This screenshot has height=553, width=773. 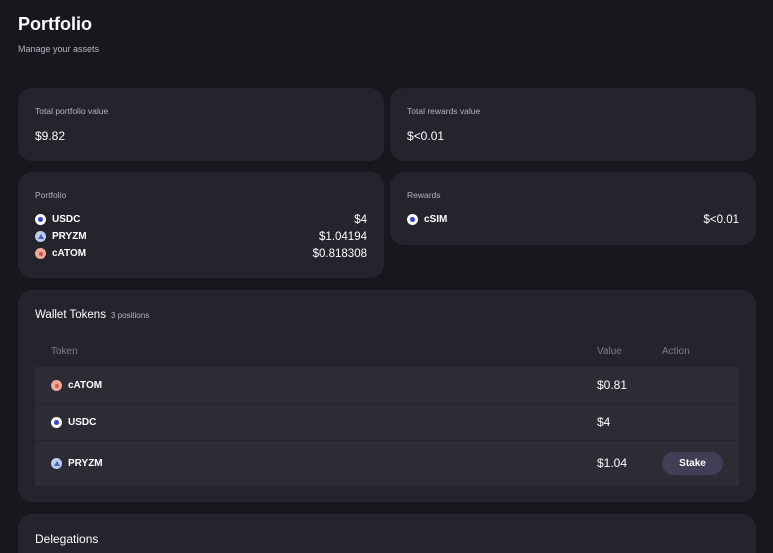 I want to click on wallet-tokens-heading: Wallet Tokens 3 positions, so click(x=92, y=315).